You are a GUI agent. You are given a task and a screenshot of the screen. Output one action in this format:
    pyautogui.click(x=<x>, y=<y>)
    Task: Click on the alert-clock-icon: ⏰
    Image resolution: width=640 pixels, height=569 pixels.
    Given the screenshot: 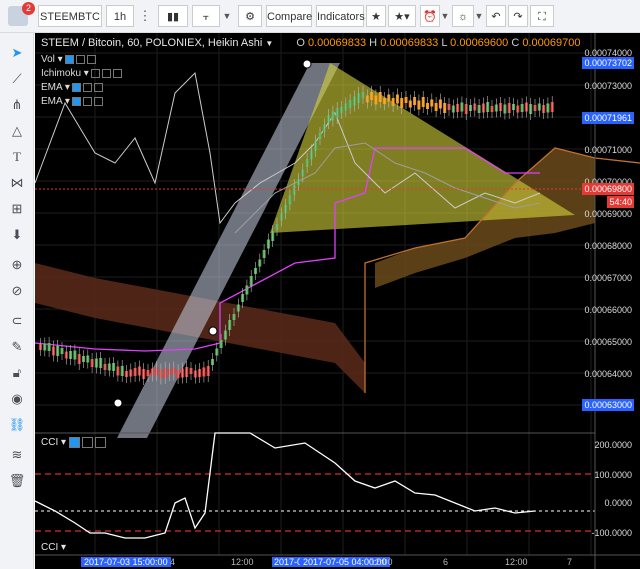 What is the action you would take?
    pyautogui.click(x=430, y=16)
    